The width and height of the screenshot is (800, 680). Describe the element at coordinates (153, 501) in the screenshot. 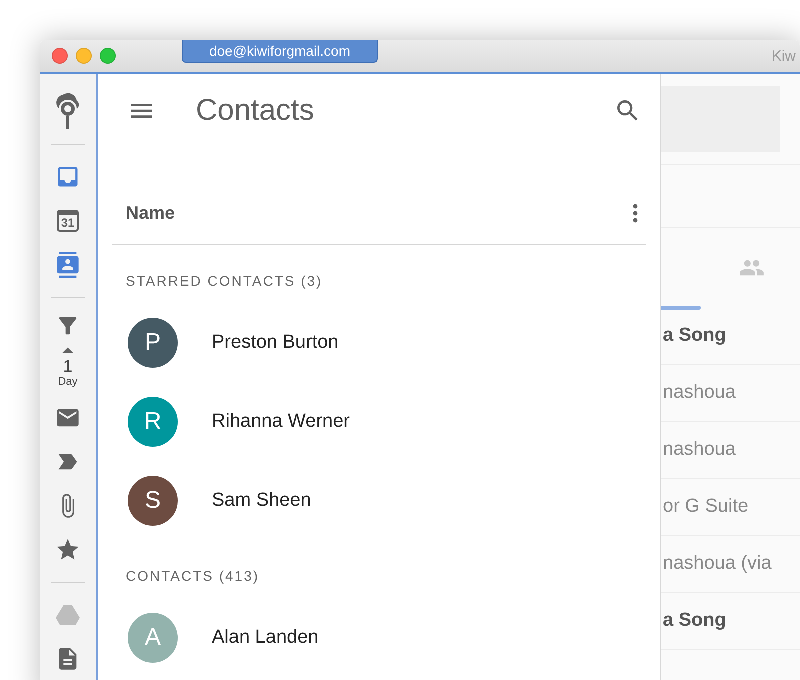

I see `contact-avatar: S` at that location.